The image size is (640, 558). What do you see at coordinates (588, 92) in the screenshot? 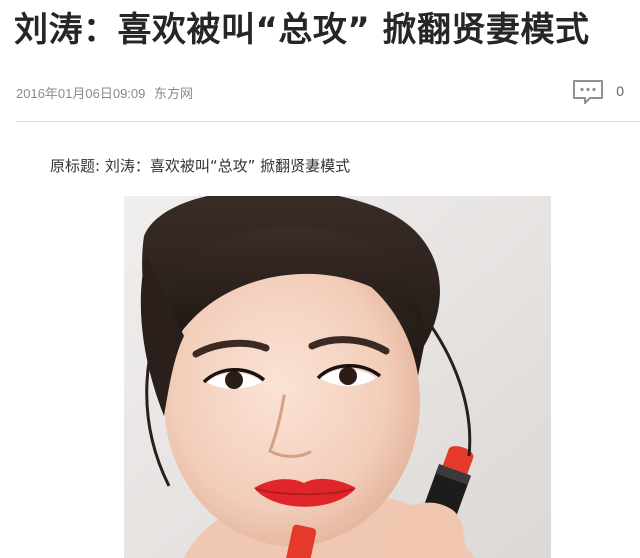
I see `comment-bubble-icon` at bounding box center [588, 92].